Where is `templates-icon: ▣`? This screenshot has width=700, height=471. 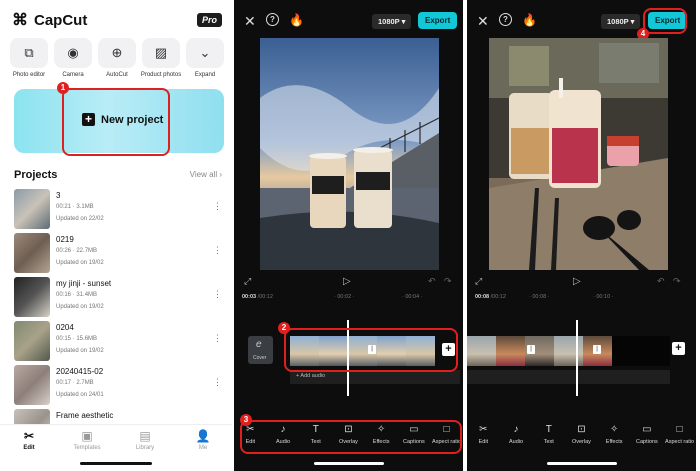
templates-icon: ▣ is located at coordinates (87, 436).